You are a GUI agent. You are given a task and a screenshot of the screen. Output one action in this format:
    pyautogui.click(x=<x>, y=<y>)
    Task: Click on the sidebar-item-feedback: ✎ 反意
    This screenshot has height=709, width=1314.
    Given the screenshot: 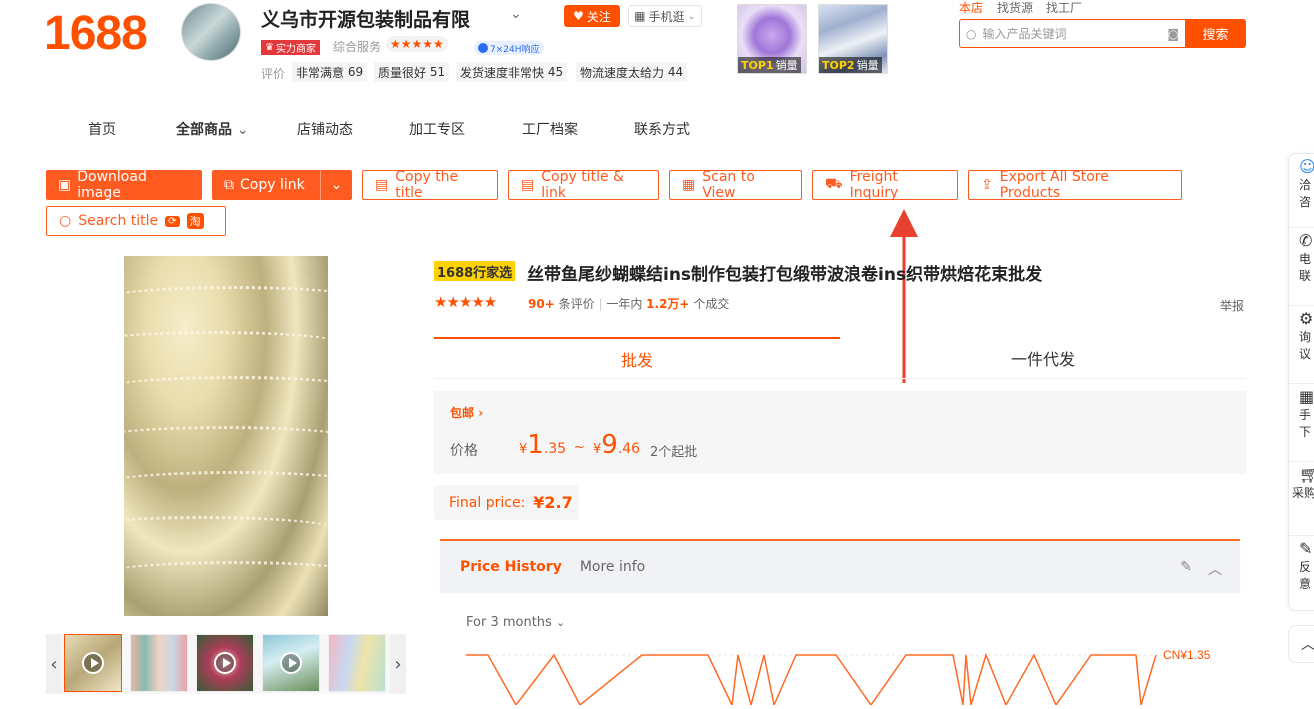 What is the action you would take?
    pyautogui.click(x=1301, y=575)
    